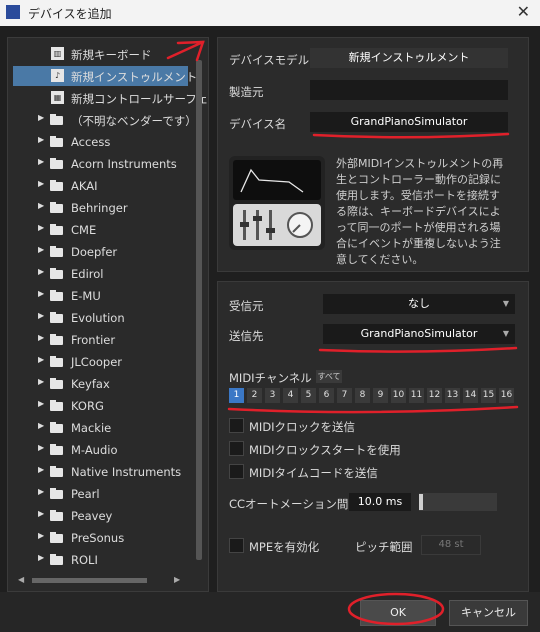  Describe the element at coordinates (380, 502) in the screenshot. I see `cc-interval-input: 10.0 ms` at that location.